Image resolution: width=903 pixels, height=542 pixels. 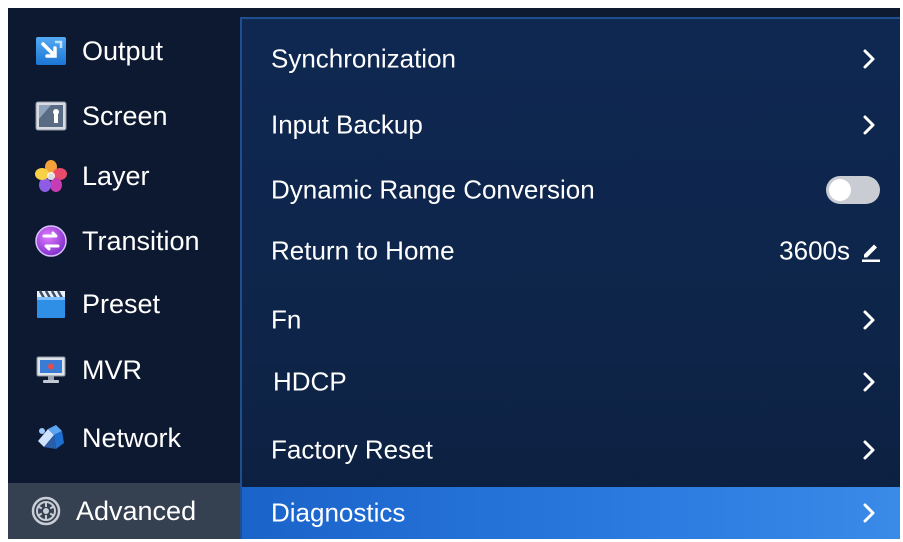 I want to click on sidebar-item-preset: Preset, so click(x=124, y=304).